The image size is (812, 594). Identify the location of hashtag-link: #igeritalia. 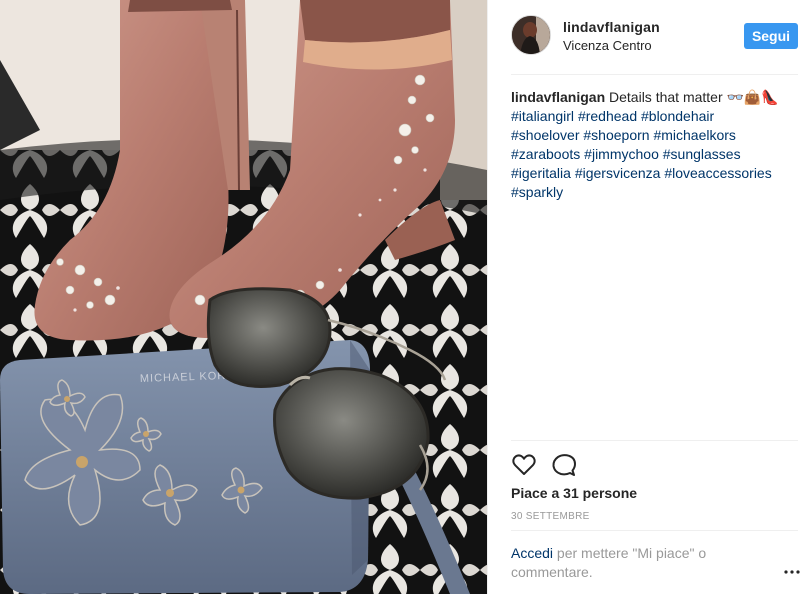
(541, 173).